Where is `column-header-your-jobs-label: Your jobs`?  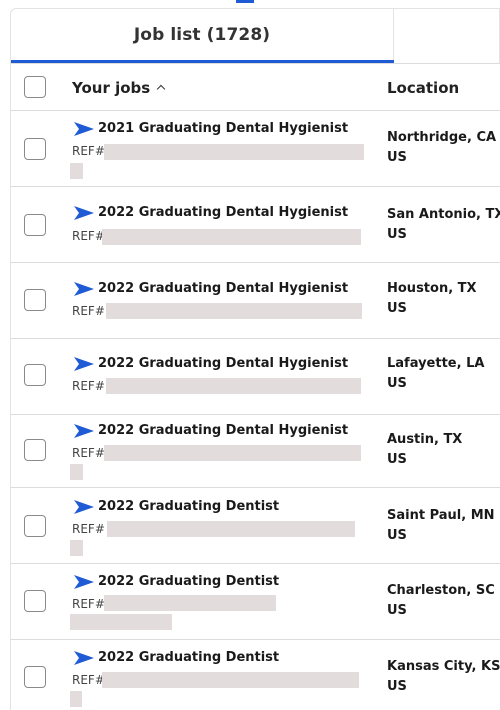 column-header-your-jobs-label: Your jobs is located at coordinates (111, 88).